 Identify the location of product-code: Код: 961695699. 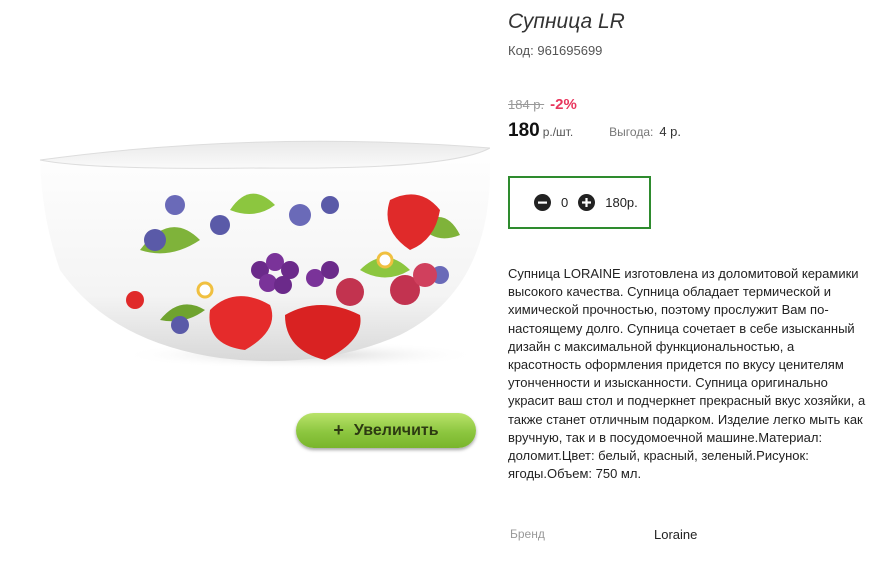
(555, 50).